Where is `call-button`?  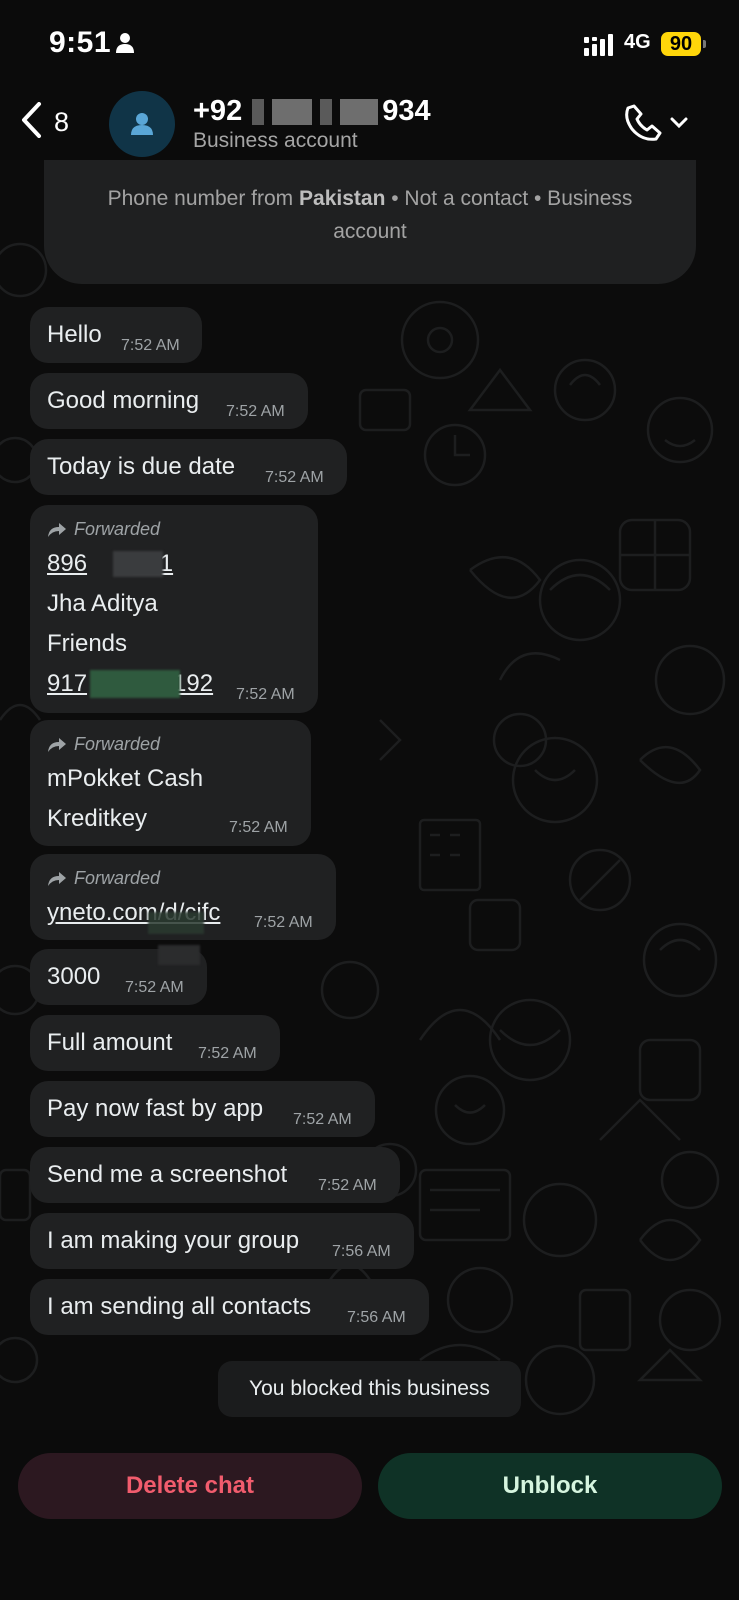 call-button is located at coordinates (656, 124).